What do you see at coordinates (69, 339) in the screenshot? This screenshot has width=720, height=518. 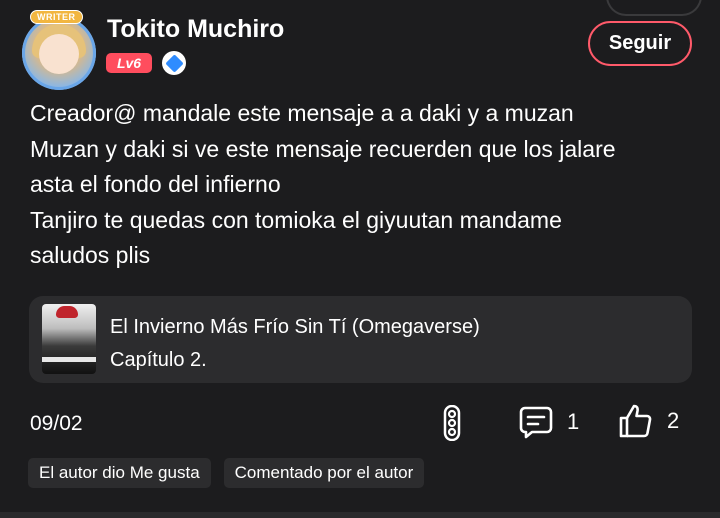 I see `book-cover` at bounding box center [69, 339].